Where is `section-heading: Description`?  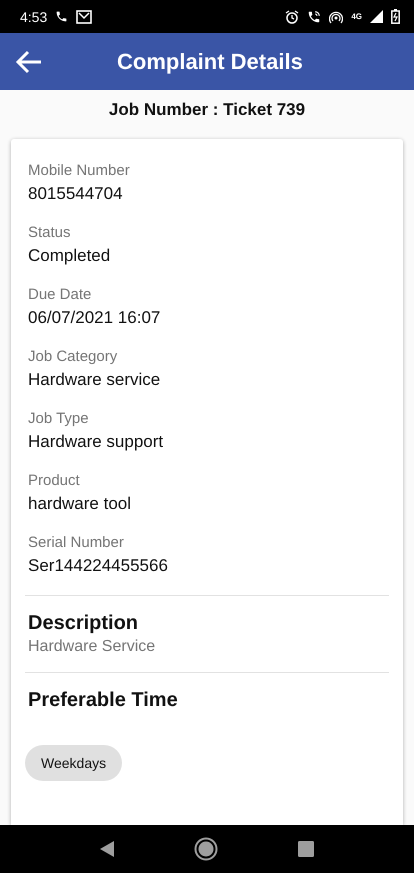
section-heading: Description is located at coordinates (83, 623).